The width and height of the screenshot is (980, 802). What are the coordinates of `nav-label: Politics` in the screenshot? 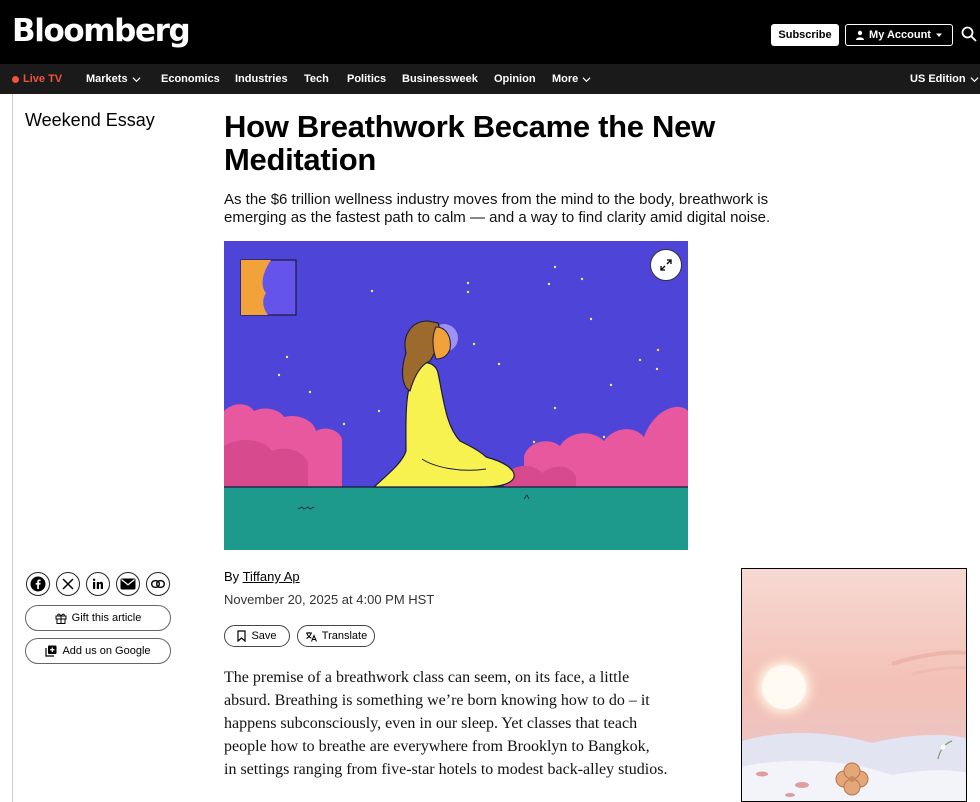 It's located at (367, 79).